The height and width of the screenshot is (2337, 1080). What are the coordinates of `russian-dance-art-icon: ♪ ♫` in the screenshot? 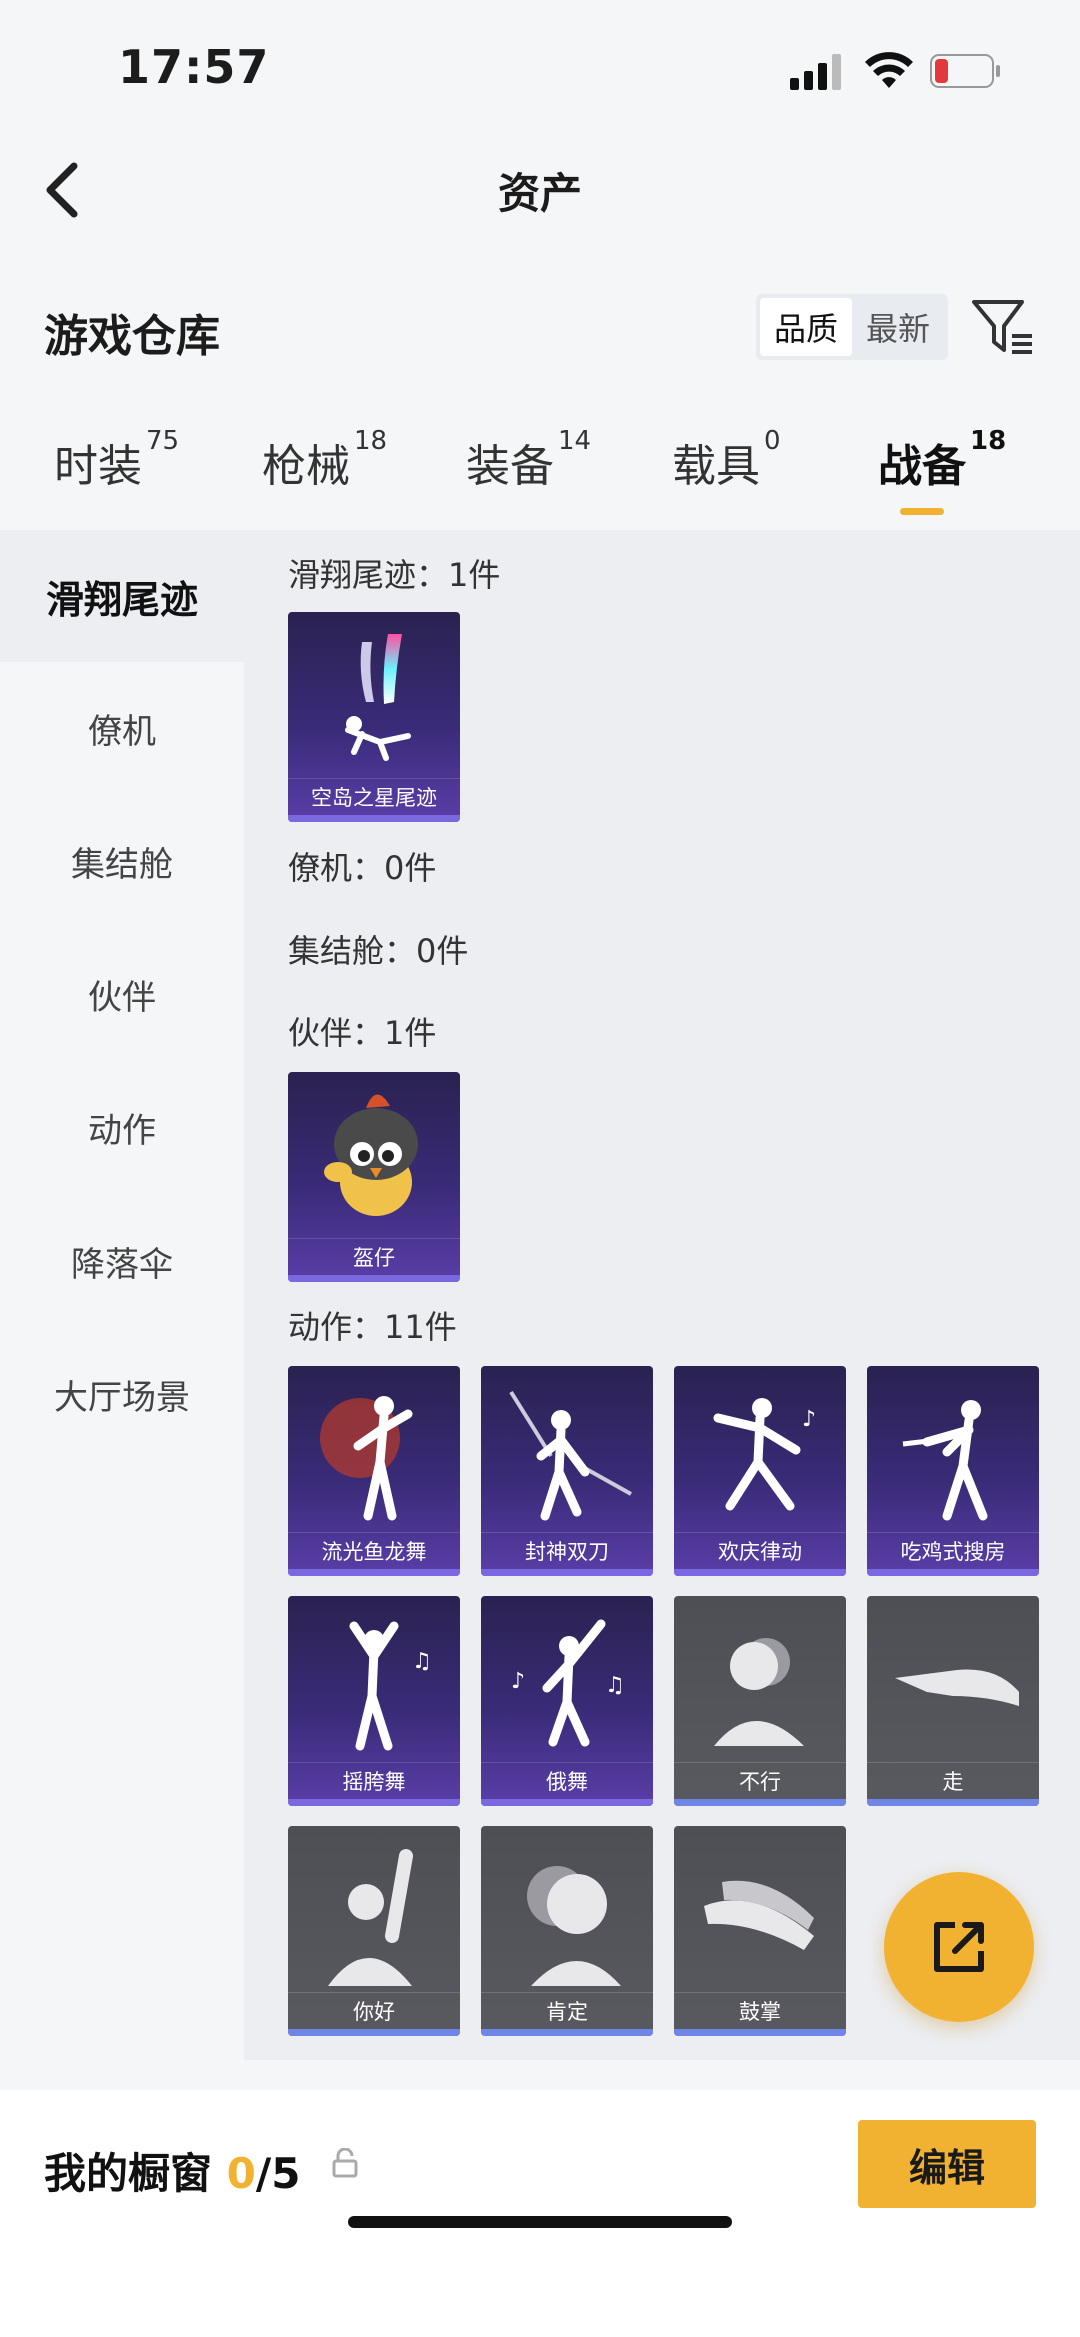 It's located at (568, 1683).